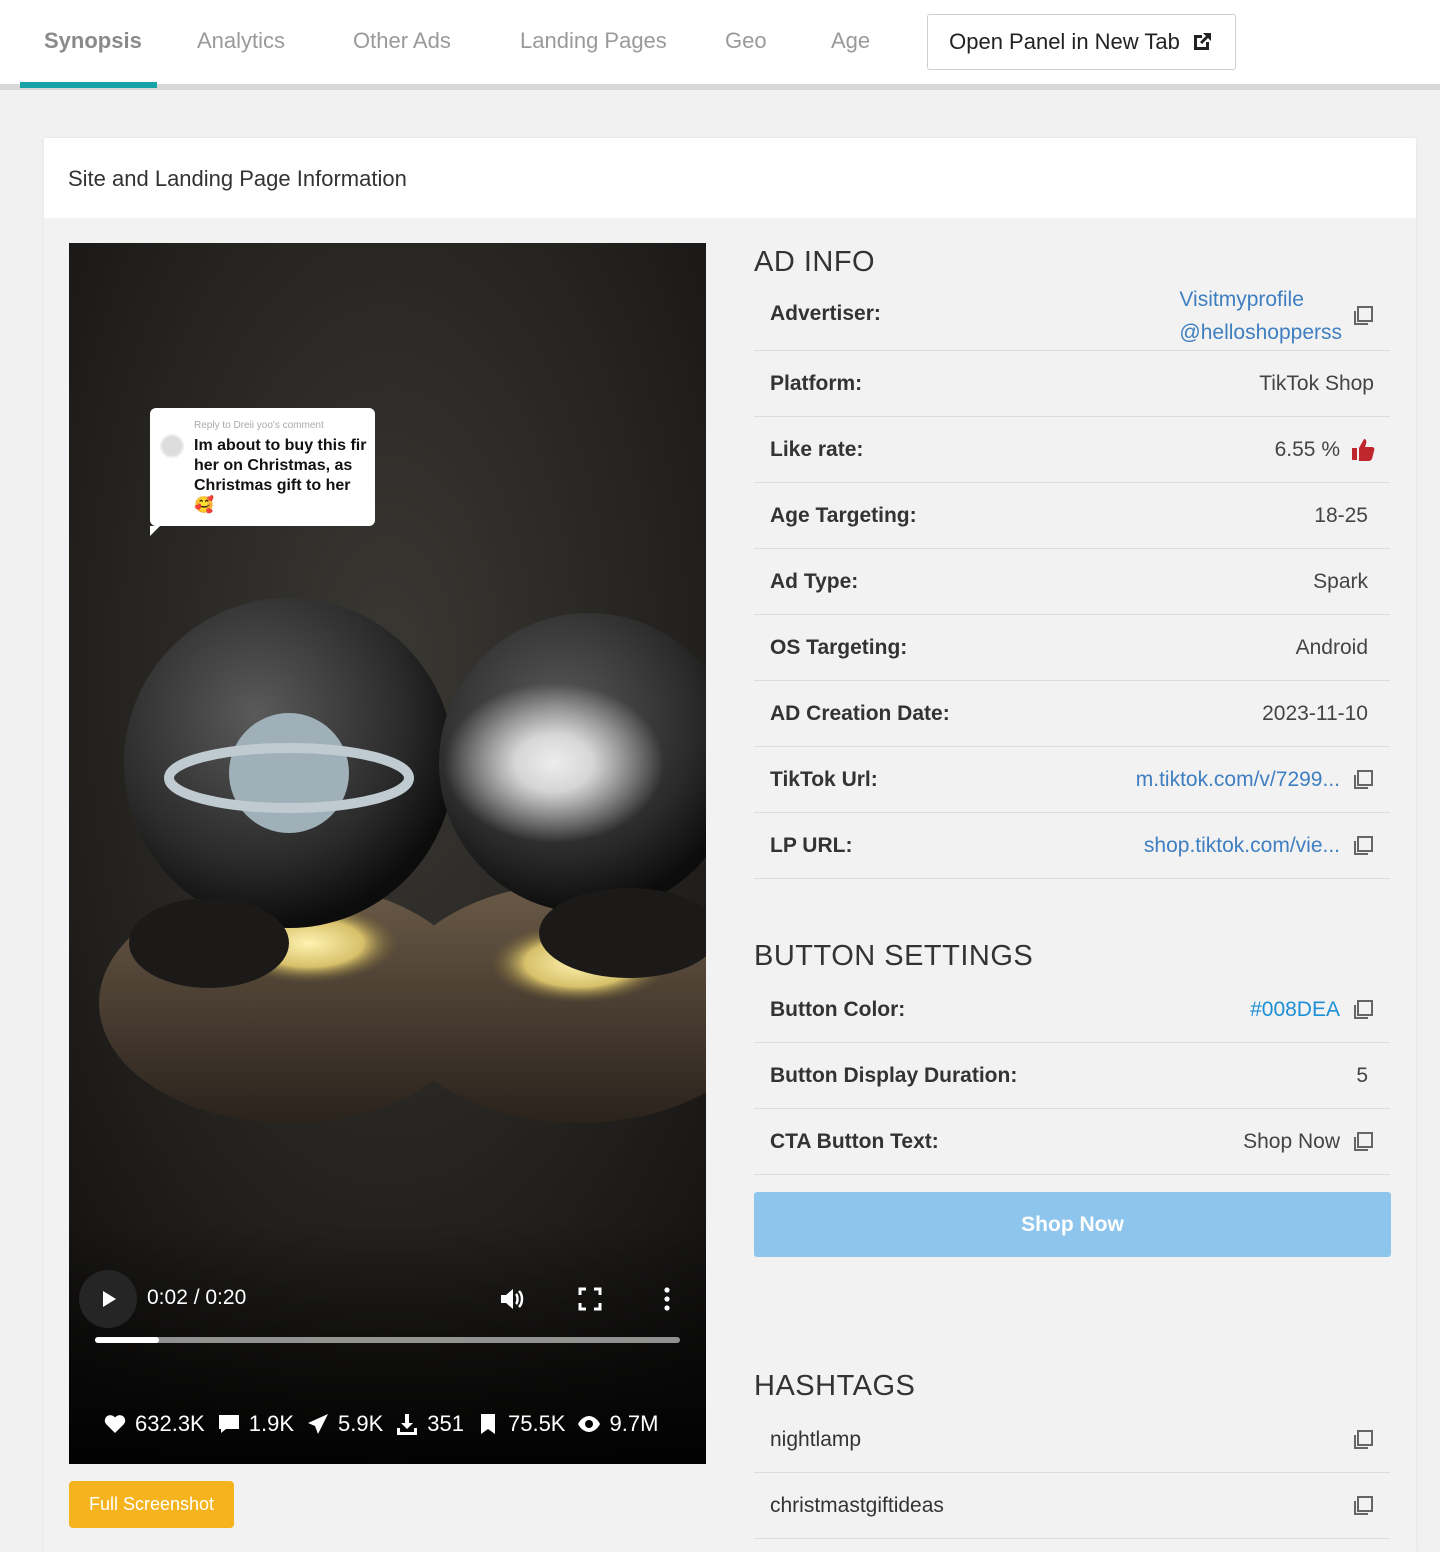  What do you see at coordinates (170, 1423) in the screenshot?
I see `likes-count: 632.3K` at bounding box center [170, 1423].